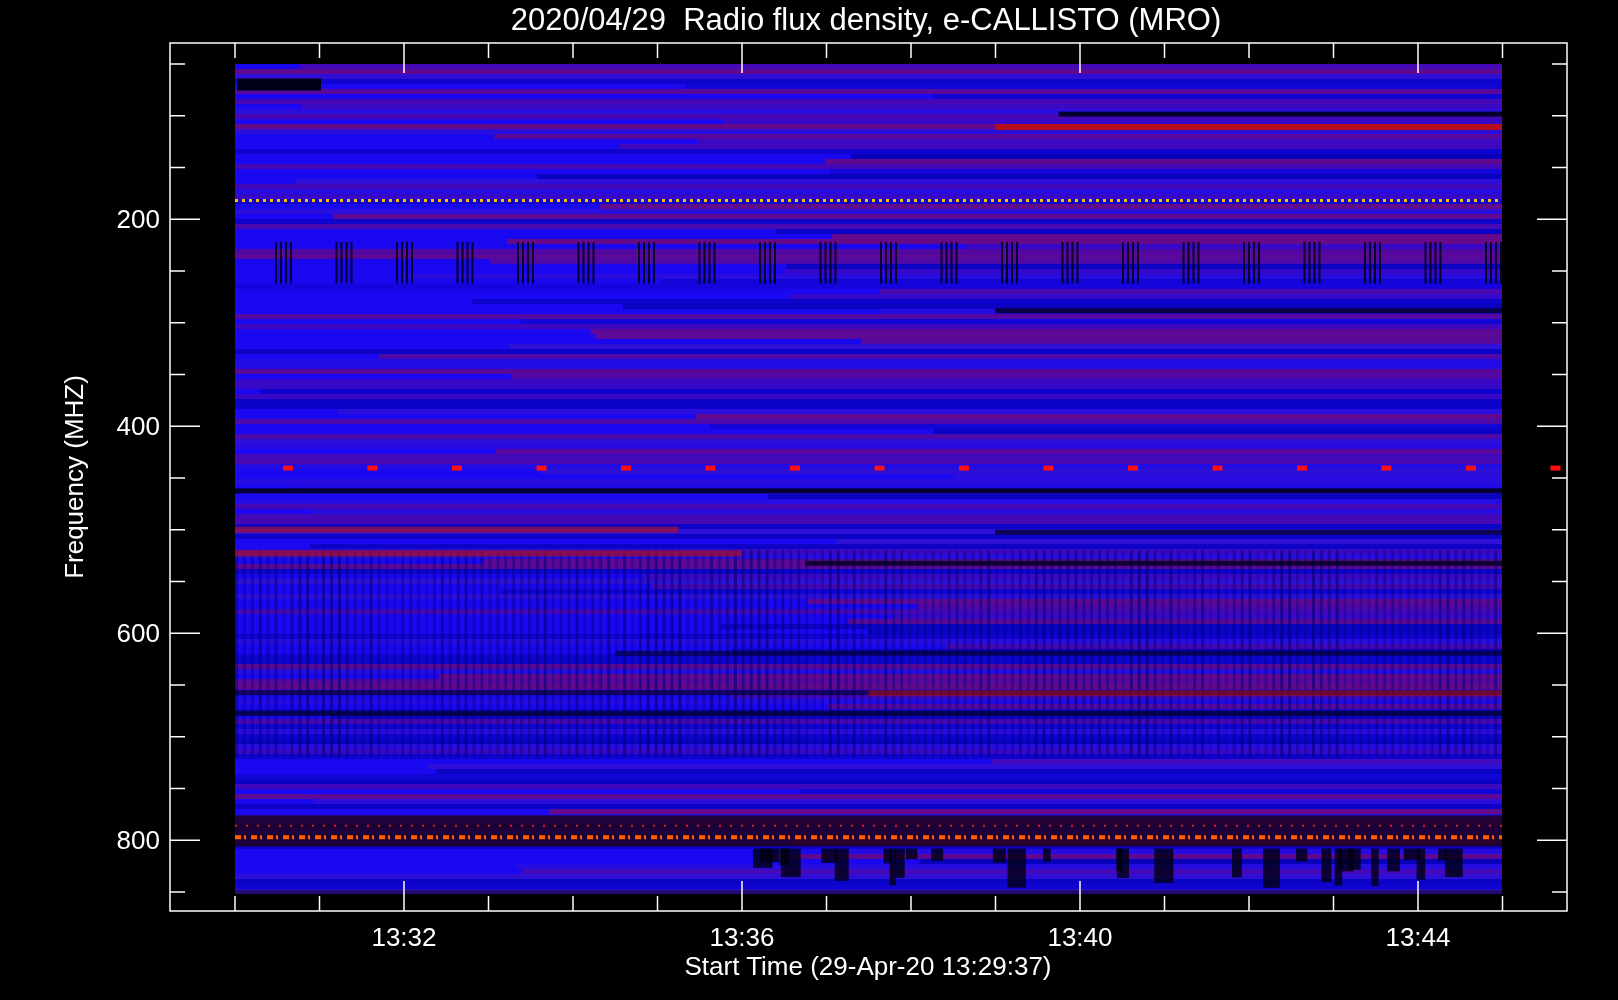 The height and width of the screenshot is (1000, 1618). Describe the element at coordinates (138, 219) in the screenshot. I see `y-tick-label: 200` at that location.